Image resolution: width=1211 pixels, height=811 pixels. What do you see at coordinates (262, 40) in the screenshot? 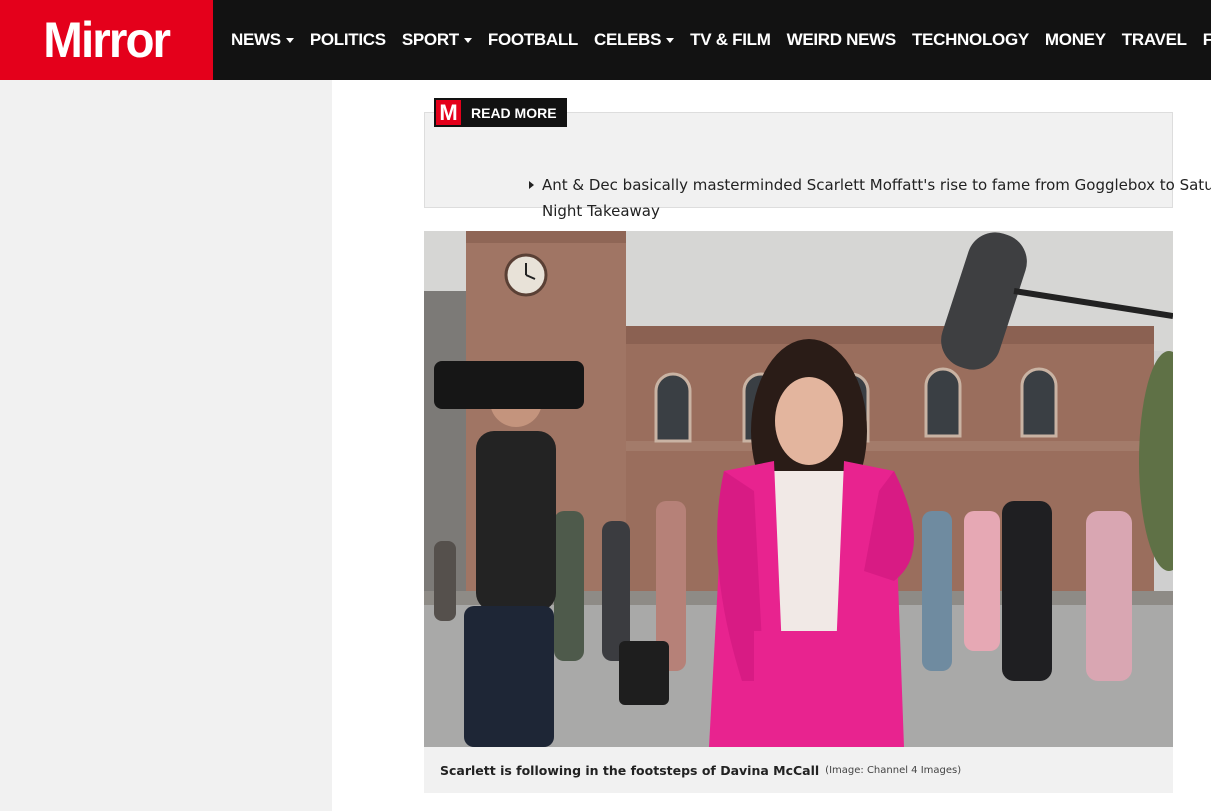
I see `nav-news: NEWS` at bounding box center [262, 40].